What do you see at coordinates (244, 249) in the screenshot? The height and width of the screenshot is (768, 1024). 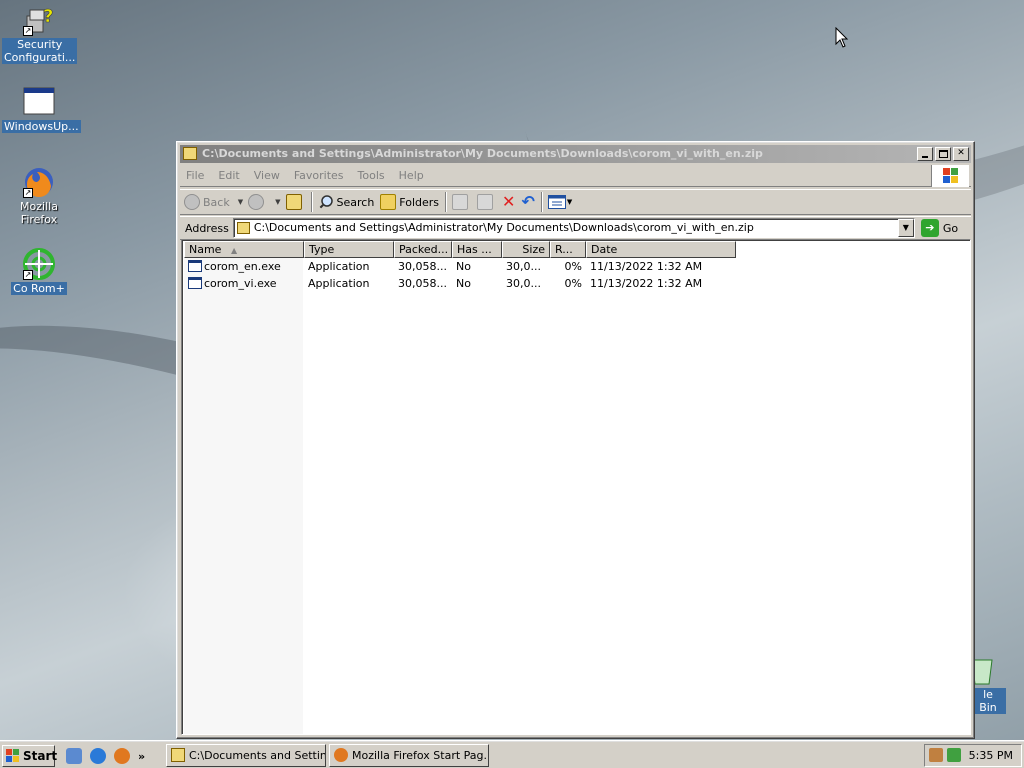 I see `column-header-name: Name ▲` at bounding box center [244, 249].